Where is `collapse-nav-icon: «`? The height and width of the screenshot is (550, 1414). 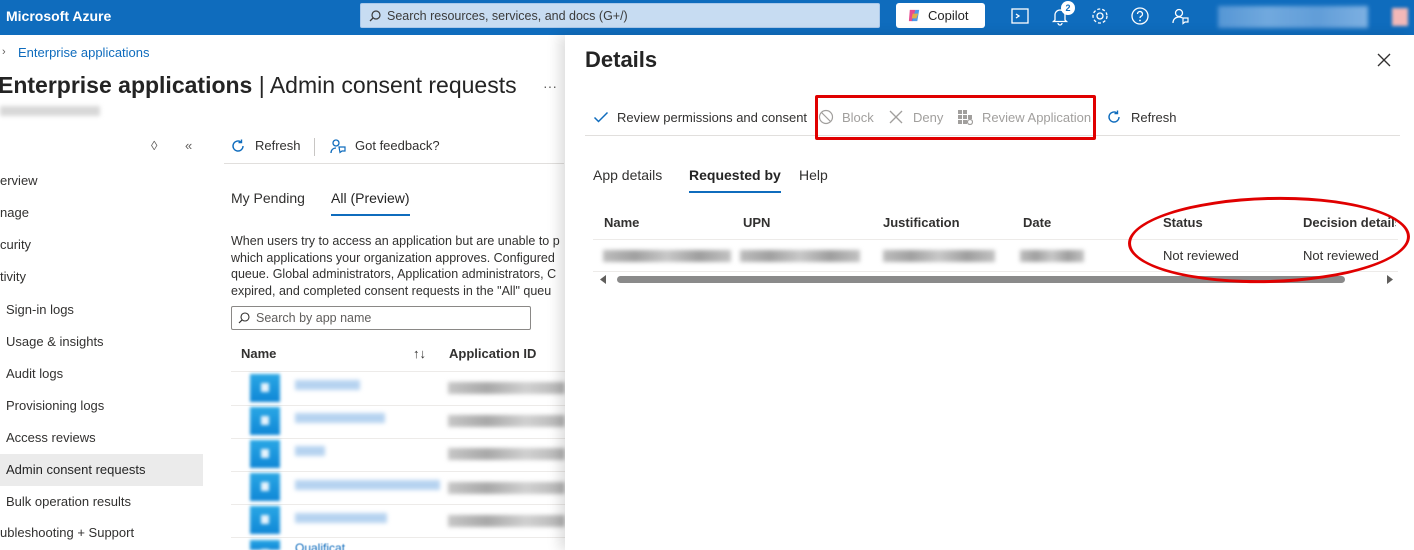 collapse-nav-icon: « is located at coordinates (188, 145).